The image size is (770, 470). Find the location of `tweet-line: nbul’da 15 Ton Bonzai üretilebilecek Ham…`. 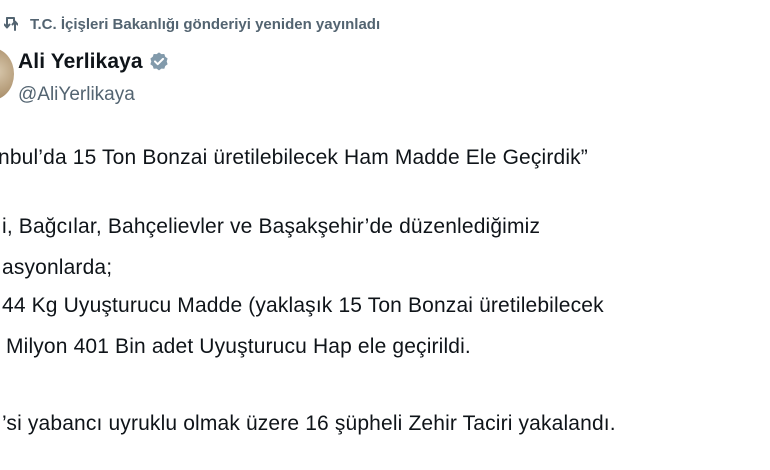

tweet-line: nbul’da 15 Ton Bonzai üretilebilecek Ham… is located at coordinates (294, 157).